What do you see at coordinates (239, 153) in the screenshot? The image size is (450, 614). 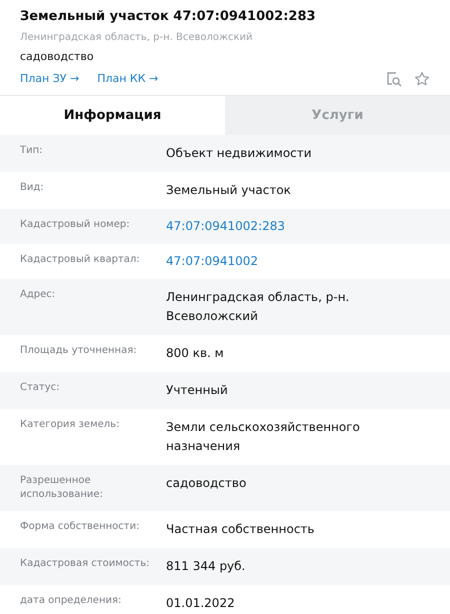 I see `field-value: Объект недвижимости` at bounding box center [239, 153].